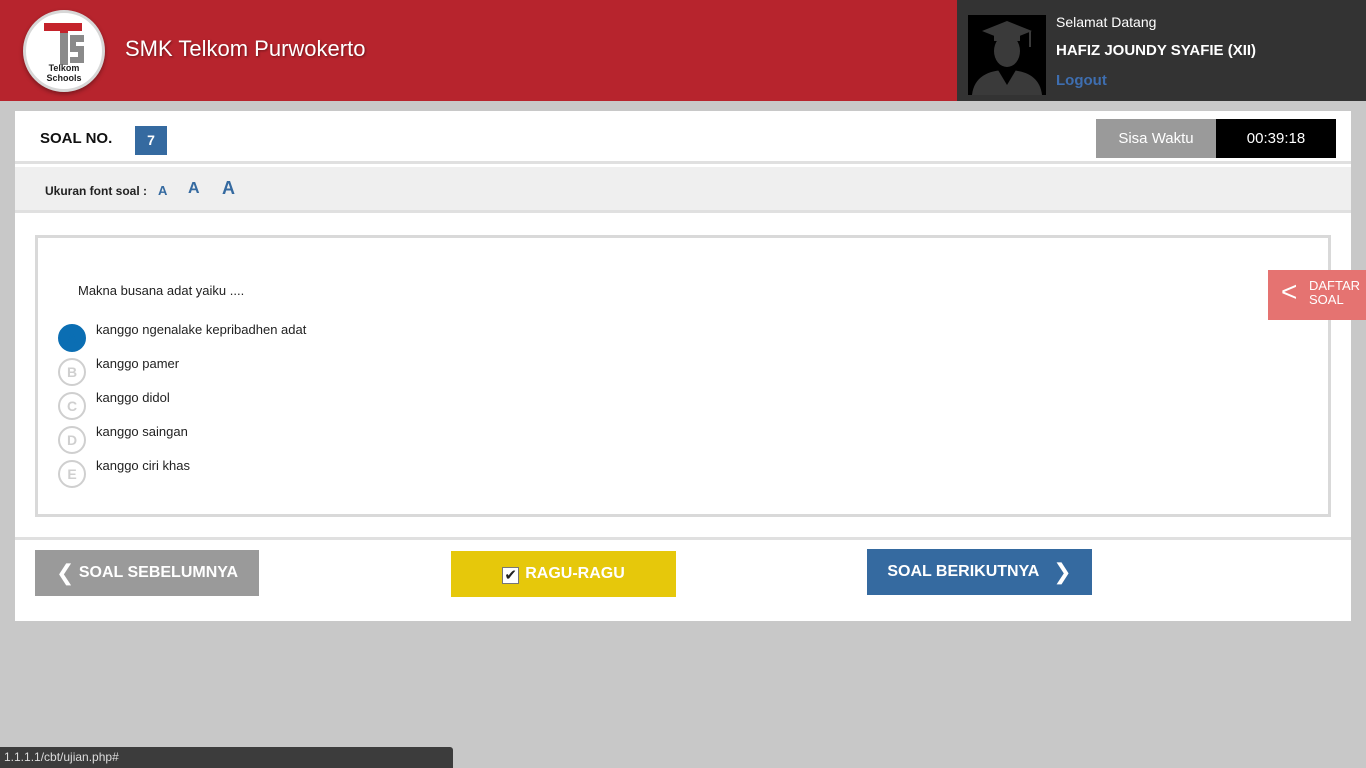 Image resolution: width=1366 pixels, height=768 pixels. I want to click on next-question-button: SOAL BERIKUTNYA ❯, so click(979, 572).